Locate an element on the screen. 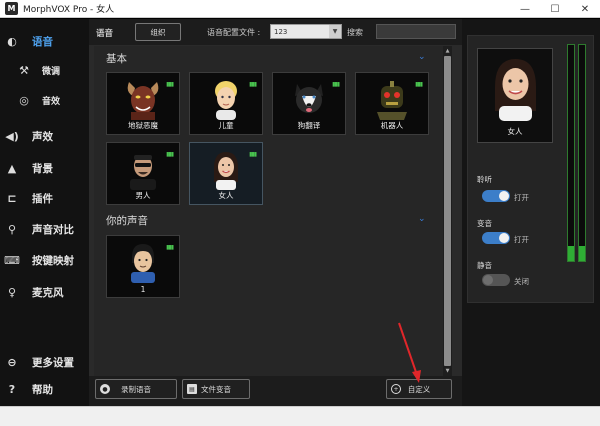  help-icon: ? is located at coordinates (12, 389).